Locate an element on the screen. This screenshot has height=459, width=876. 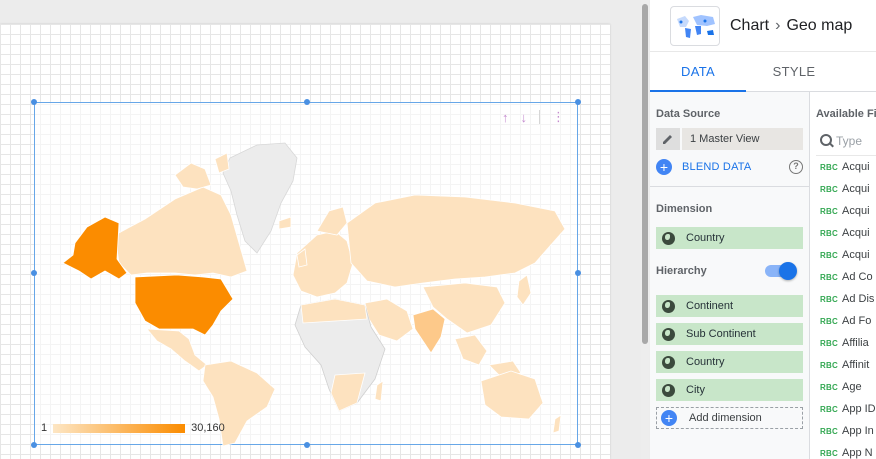
data-source-row: 1 Master View is located at coordinates (729, 139).